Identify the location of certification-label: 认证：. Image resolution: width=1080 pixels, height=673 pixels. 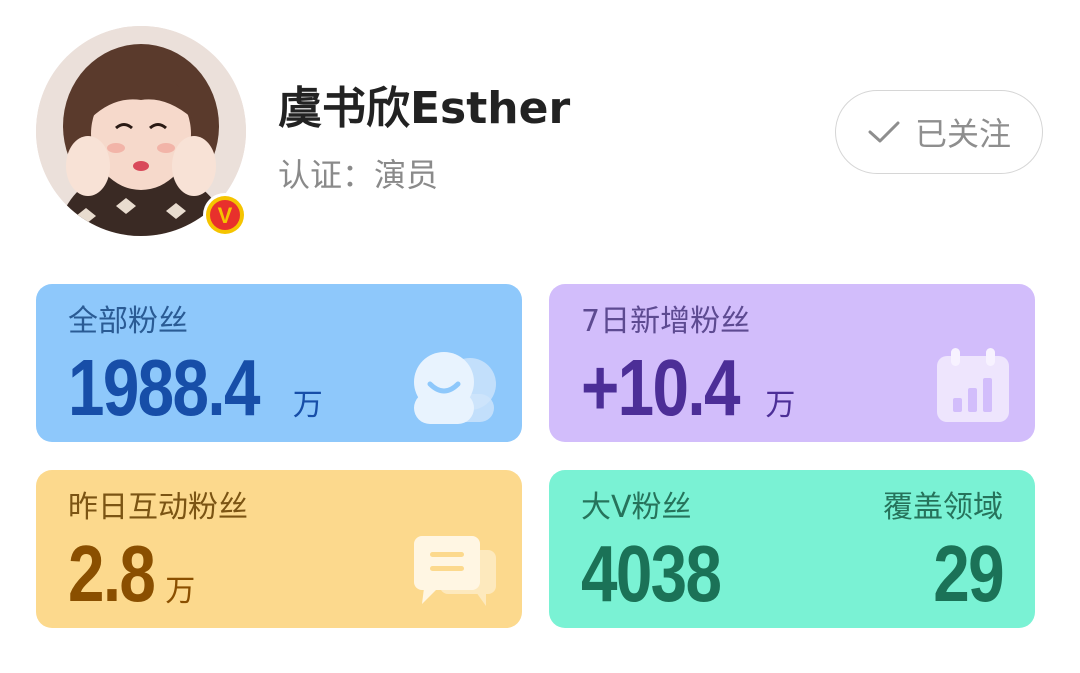
(326, 175).